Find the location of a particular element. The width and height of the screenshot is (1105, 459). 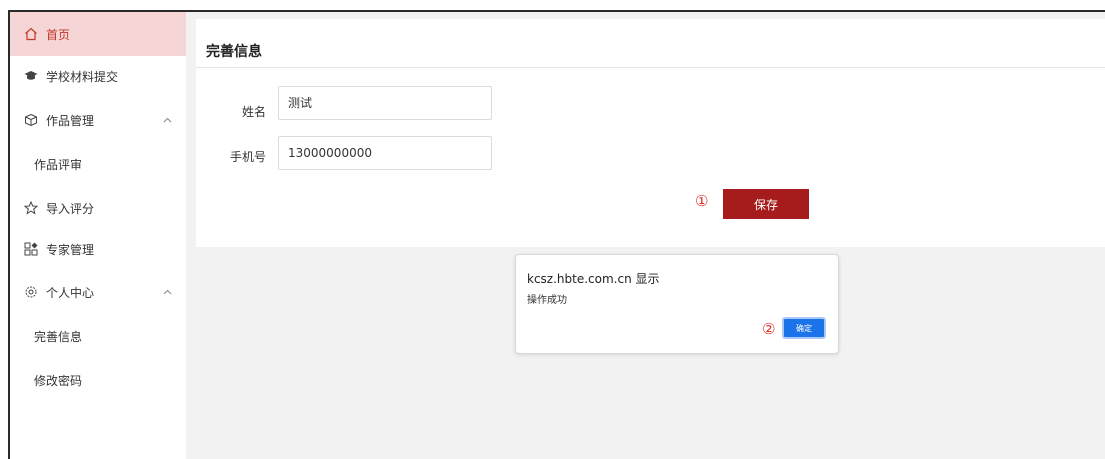

phone-field: 13000000000 is located at coordinates (385, 153).